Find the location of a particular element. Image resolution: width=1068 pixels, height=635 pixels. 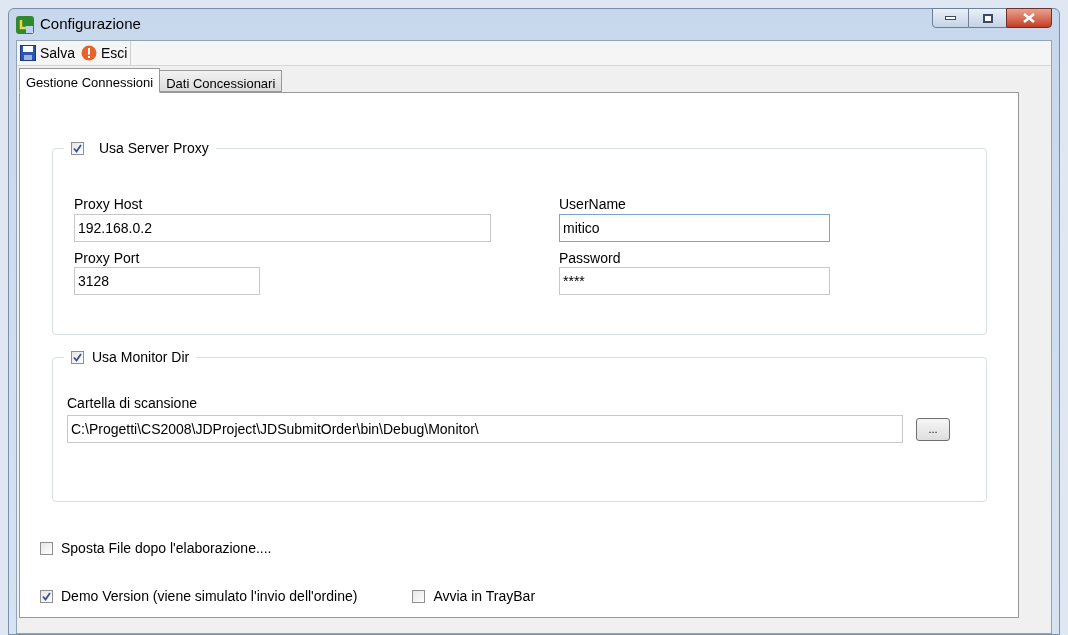

close-icon is located at coordinates (1029, 18).